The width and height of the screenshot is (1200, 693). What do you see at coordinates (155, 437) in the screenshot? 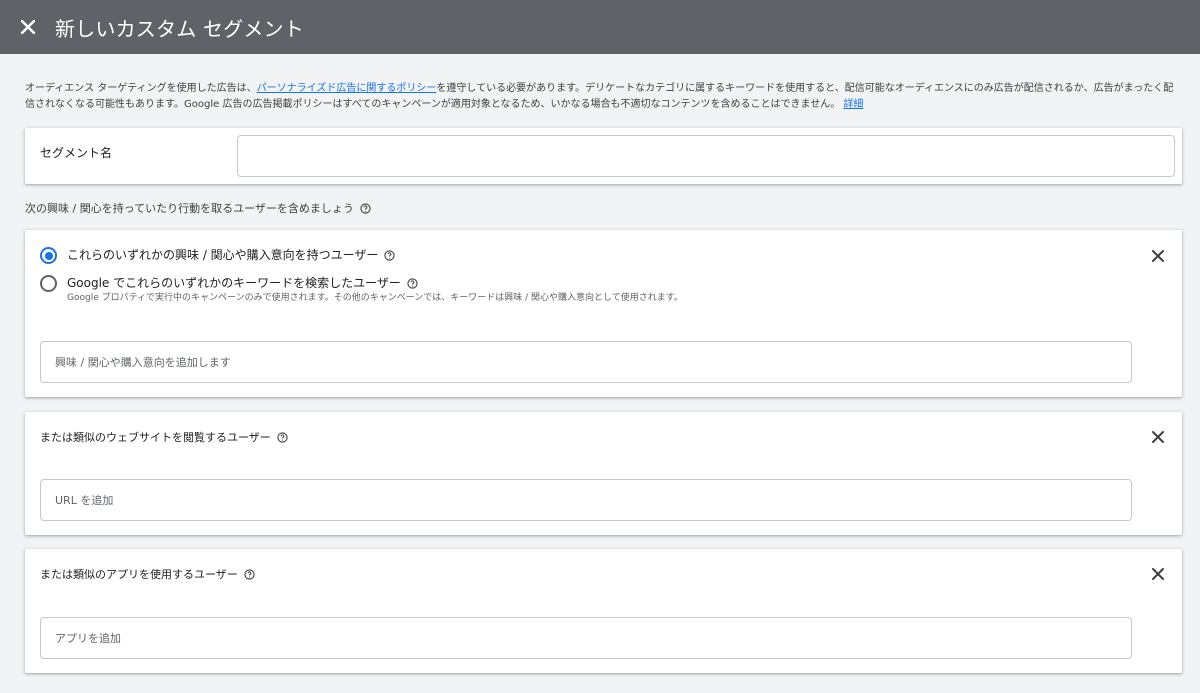
I see `websites-card-title: または類似のウェブサイトを閲覧するユーザー` at bounding box center [155, 437].